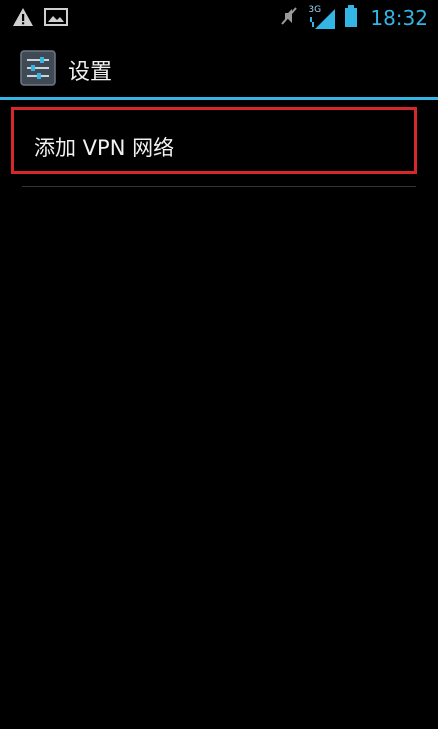  What do you see at coordinates (322, 18) in the screenshot?
I see `signal-icon: 3G` at bounding box center [322, 18].